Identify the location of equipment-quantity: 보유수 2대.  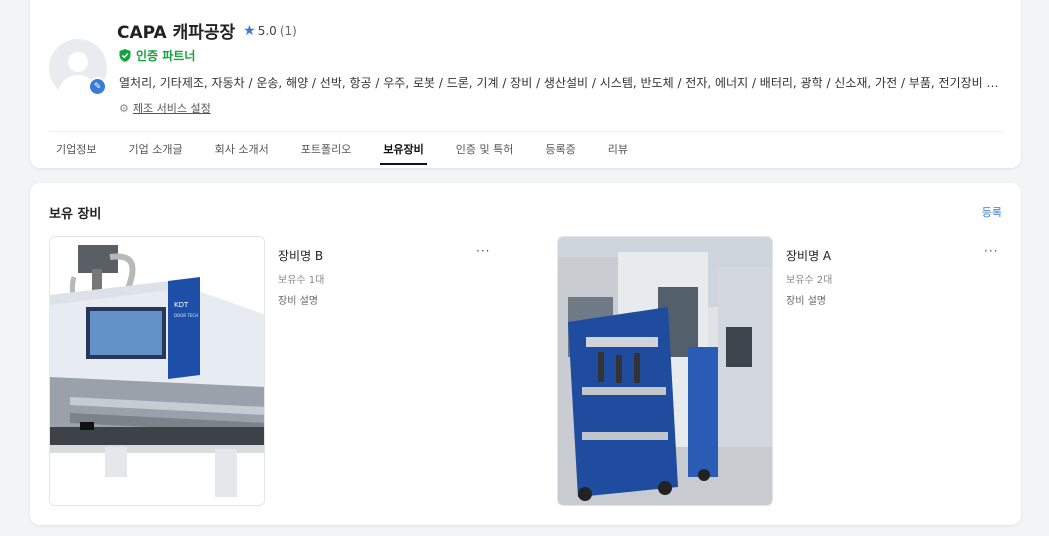
(809, 280).